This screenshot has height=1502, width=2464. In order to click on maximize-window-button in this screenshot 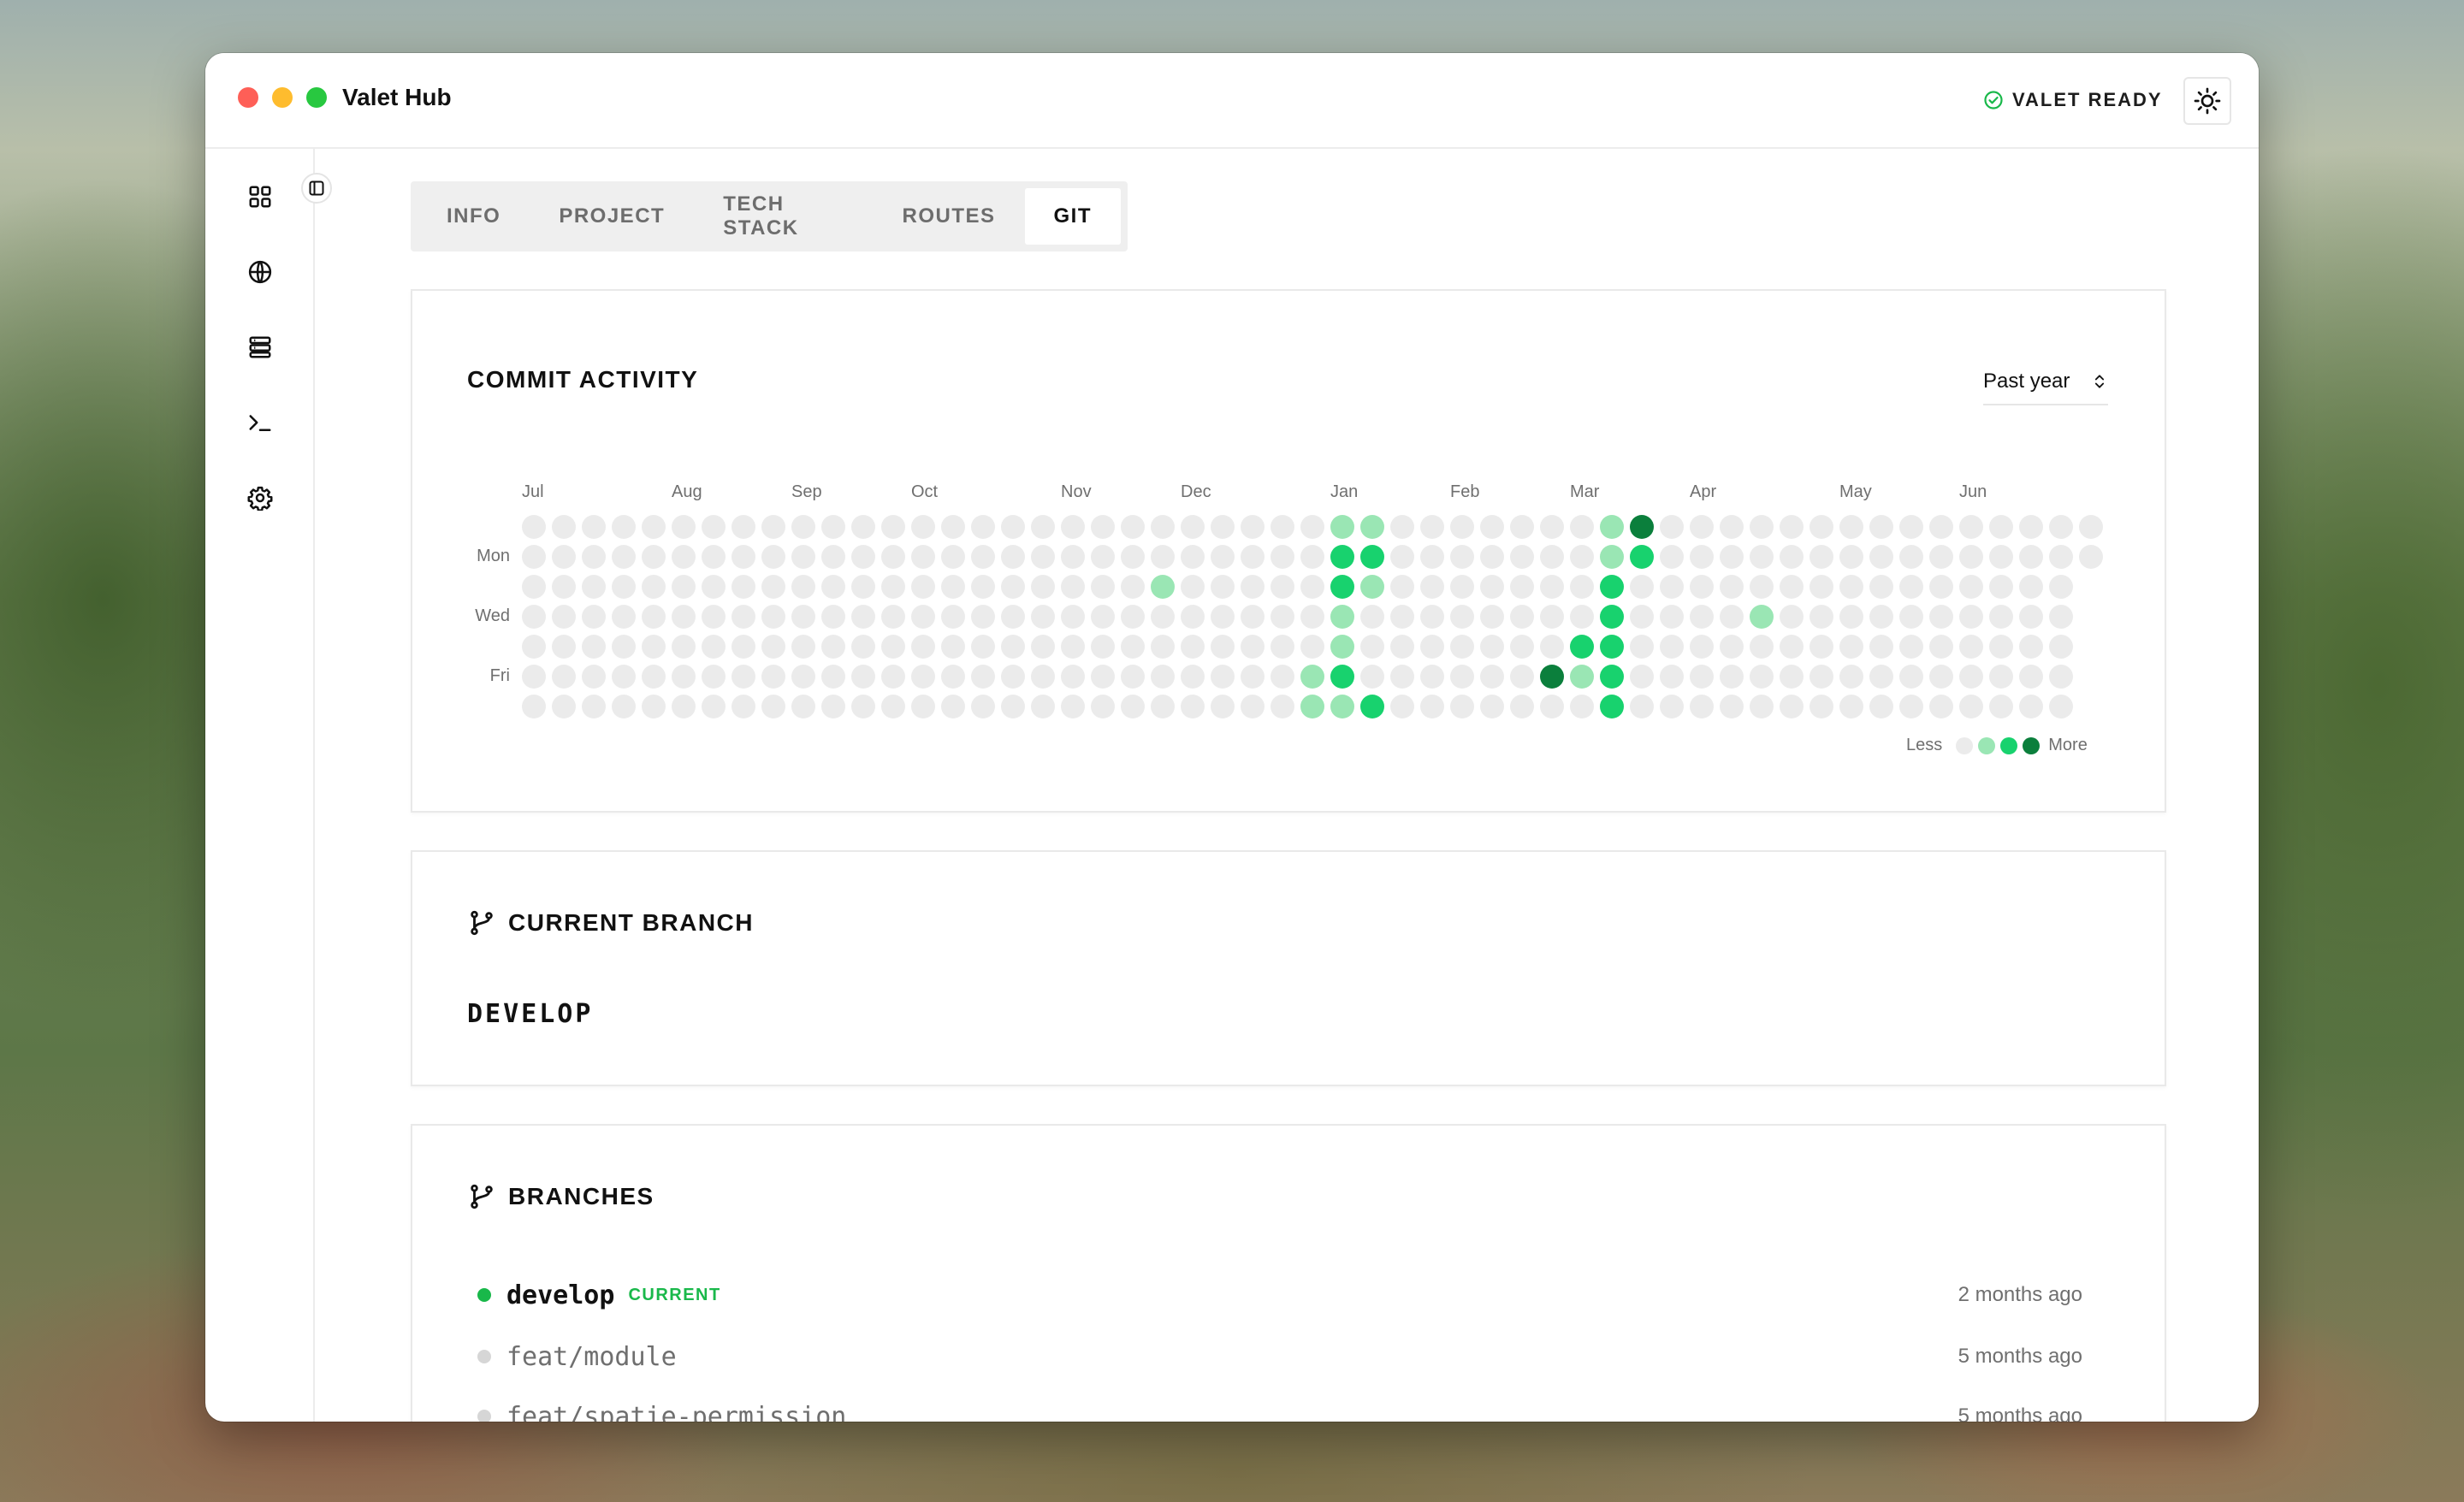, I will do `click(316, 97)`.